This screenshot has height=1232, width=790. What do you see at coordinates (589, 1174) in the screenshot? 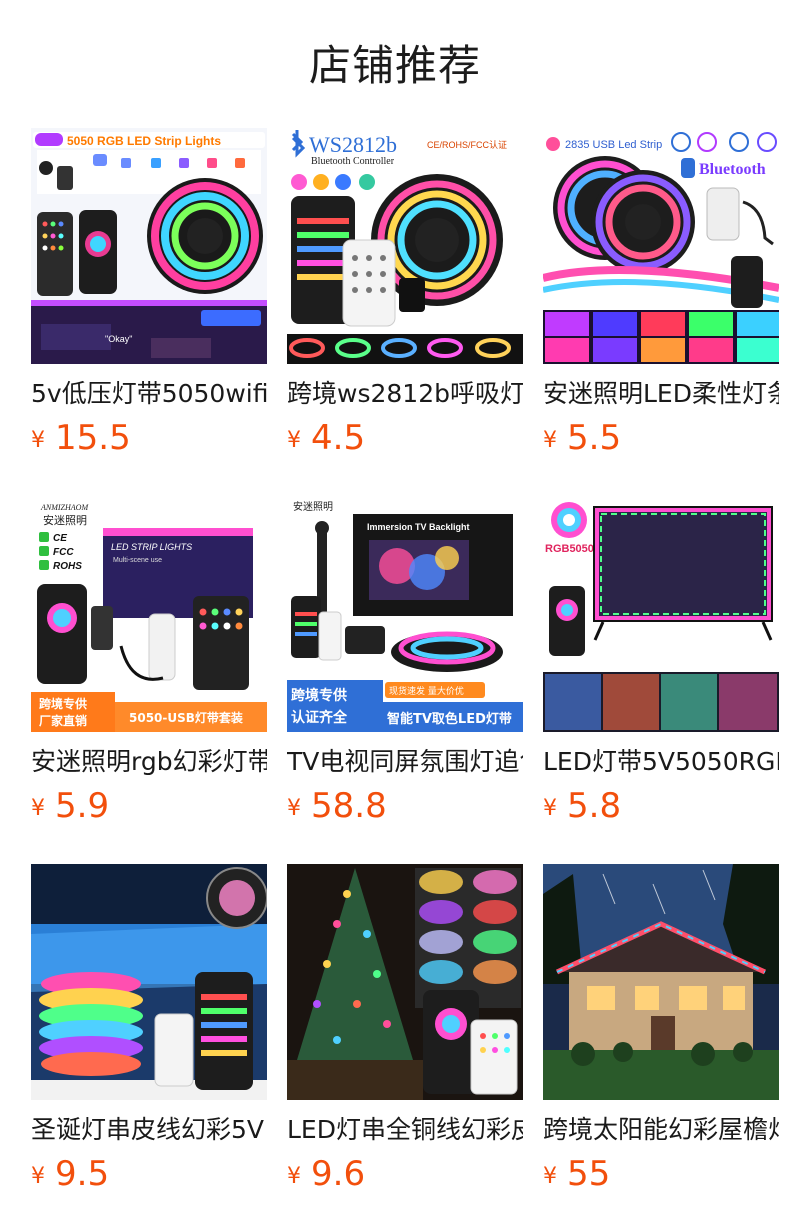
I see `price-value: 55` at bounding box center [589, 1174].